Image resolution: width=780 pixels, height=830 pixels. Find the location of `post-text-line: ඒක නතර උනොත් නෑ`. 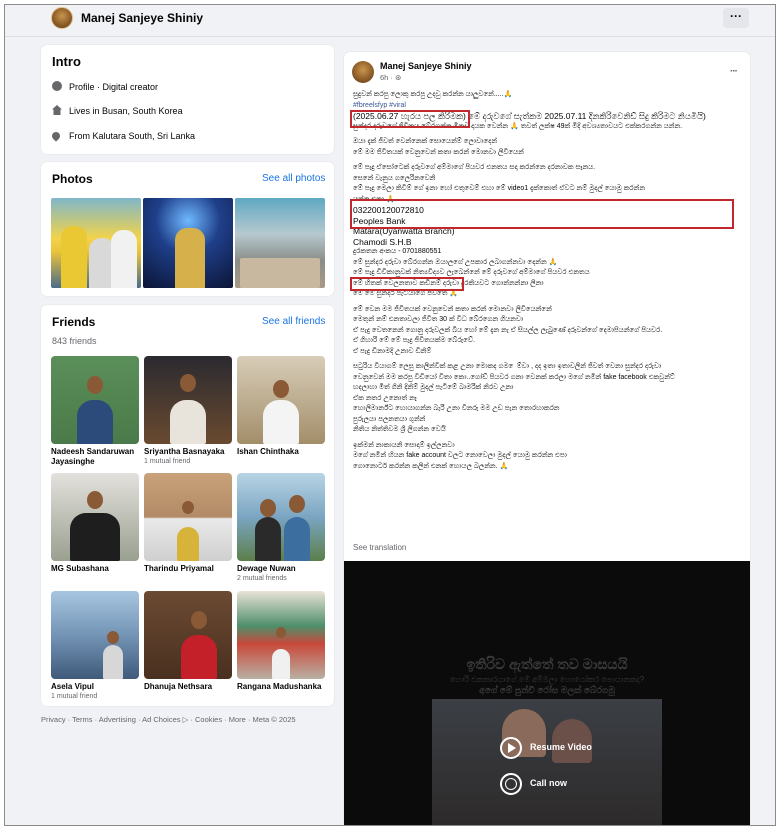

post-text-line: ඒක නතර උනොත් නෑ is located at coordinates (385, 398).